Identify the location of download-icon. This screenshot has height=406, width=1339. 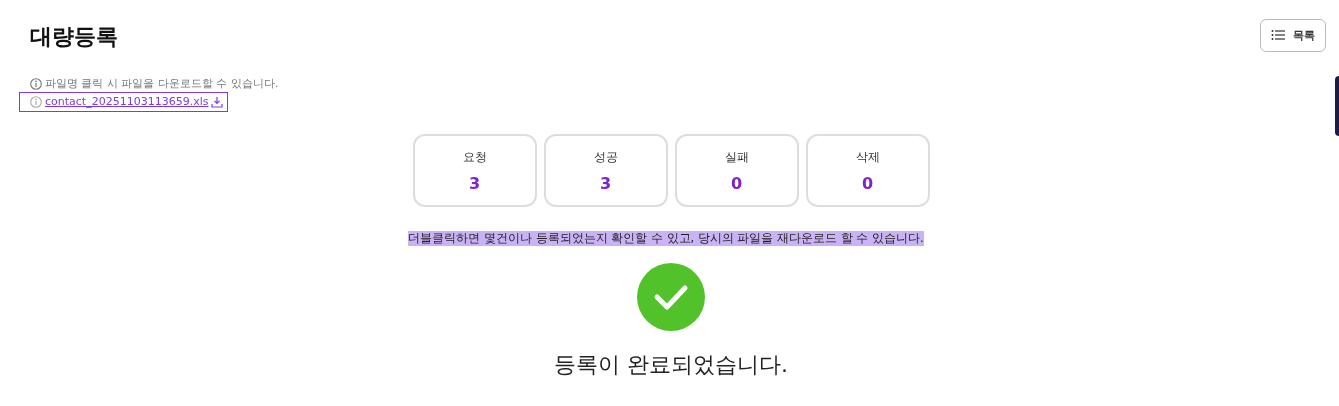
(217, 101).